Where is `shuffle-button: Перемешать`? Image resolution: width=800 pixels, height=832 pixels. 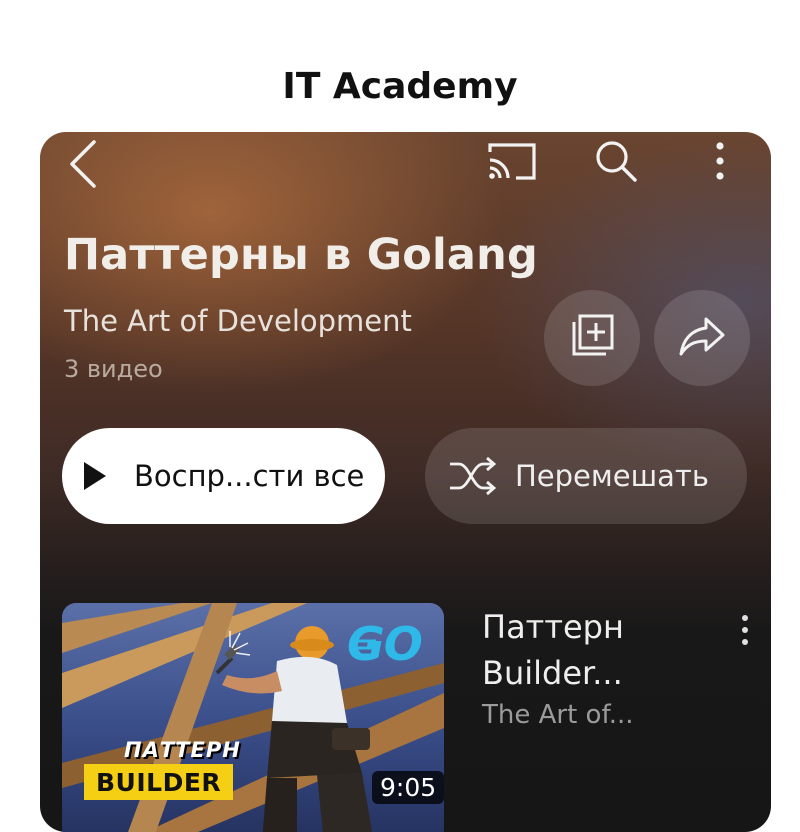 shuffle-button: Перемешать is located at coordinates (586, 476).